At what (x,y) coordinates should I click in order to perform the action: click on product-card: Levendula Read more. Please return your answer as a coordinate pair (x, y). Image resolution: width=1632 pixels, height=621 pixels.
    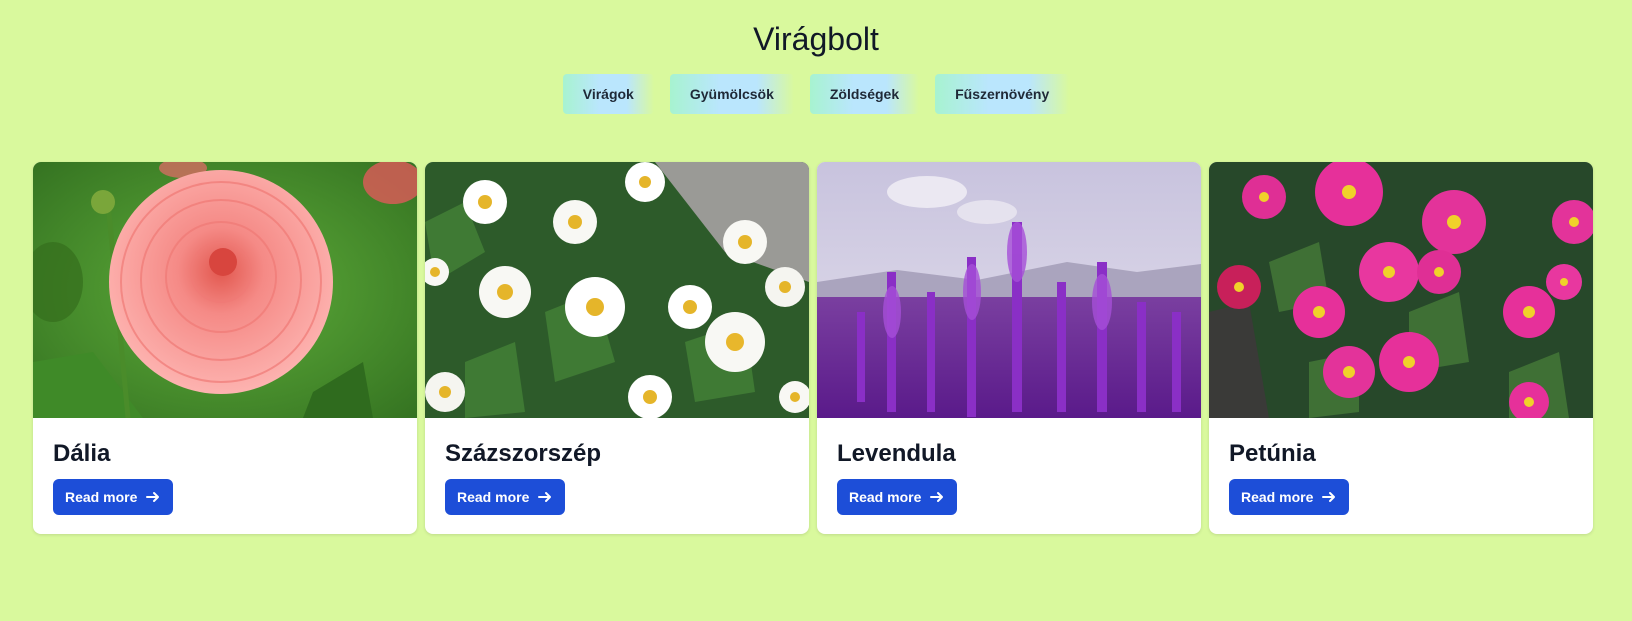
    Looking at the image, I should click on (1009, 348).